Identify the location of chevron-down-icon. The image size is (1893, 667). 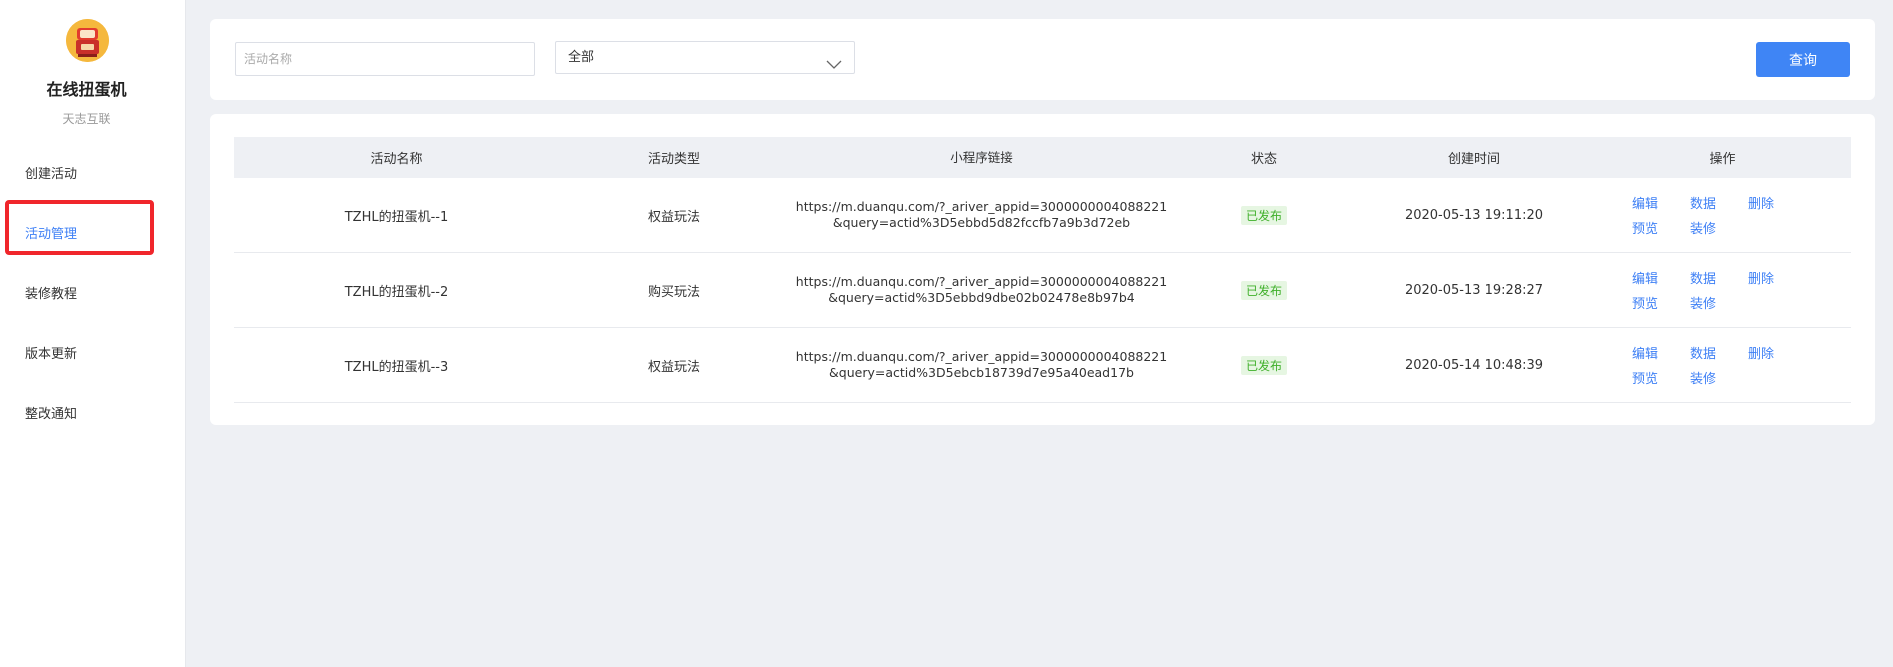
(834, 66).